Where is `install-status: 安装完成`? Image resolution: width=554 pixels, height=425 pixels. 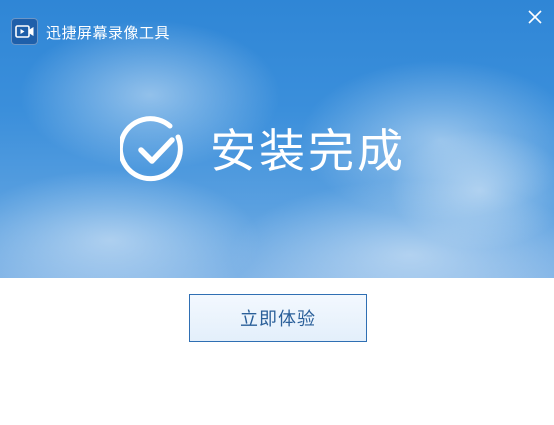
install-status: 安装完成 is located at coordinates (285, 150).